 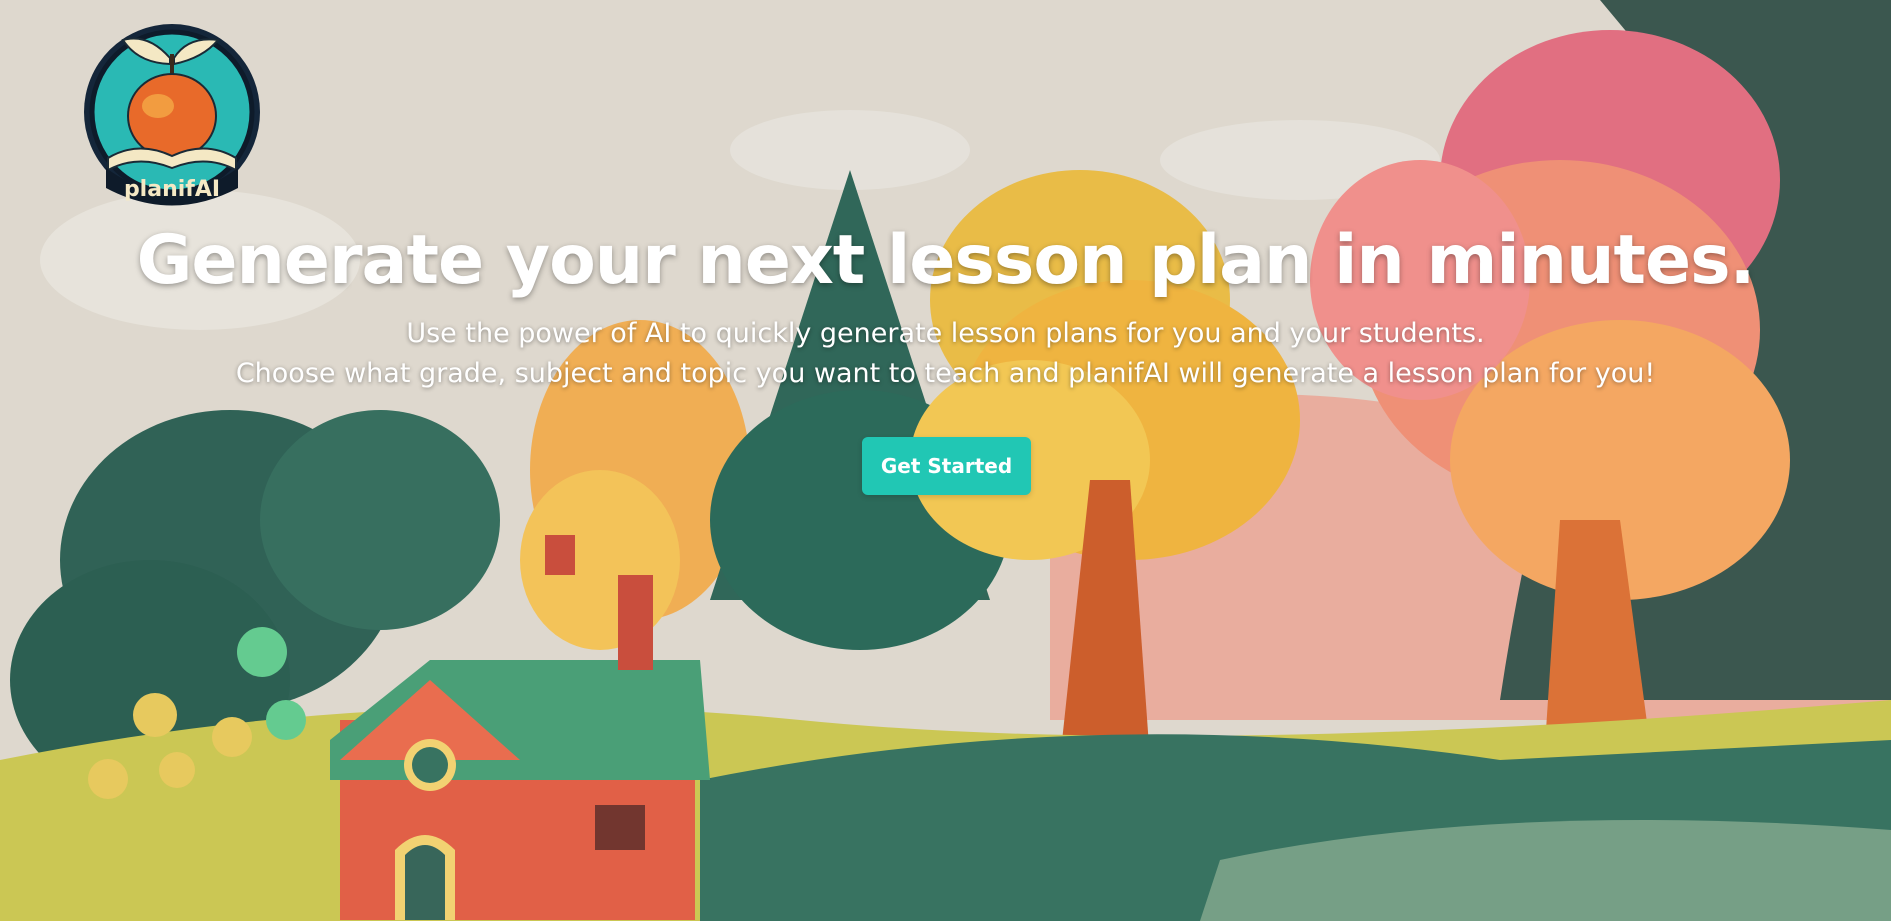 I want to click on logo-text: planifAI, so click(x=172, y=189).